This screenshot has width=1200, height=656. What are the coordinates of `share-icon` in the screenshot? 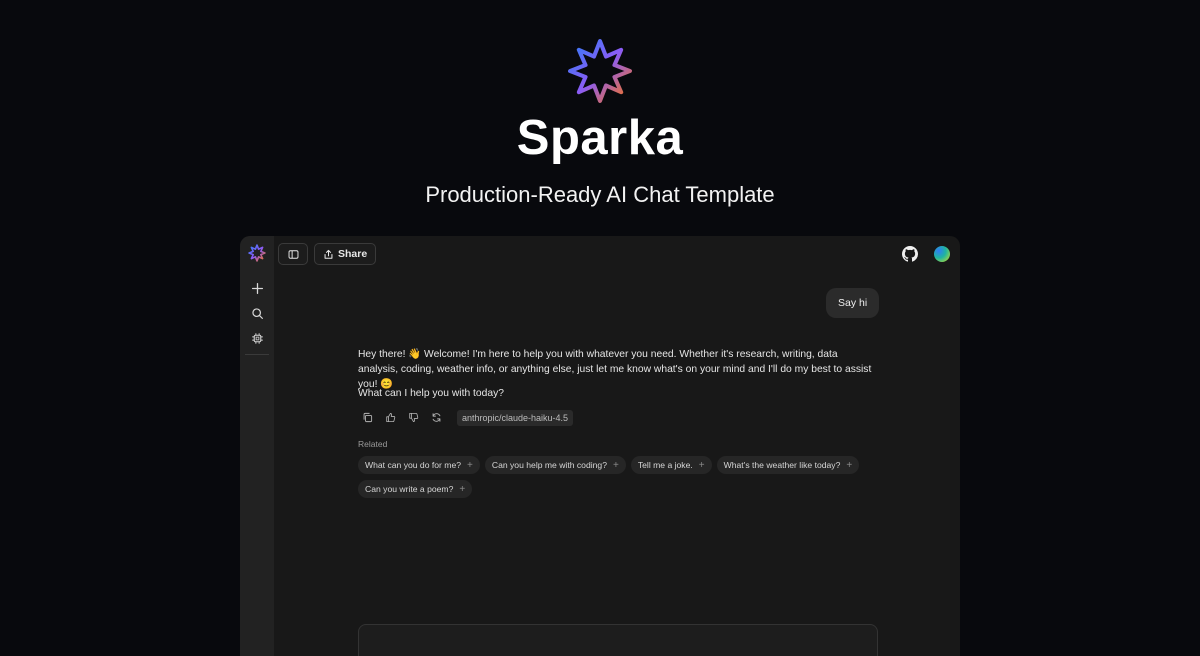 It's located at (328, 254).